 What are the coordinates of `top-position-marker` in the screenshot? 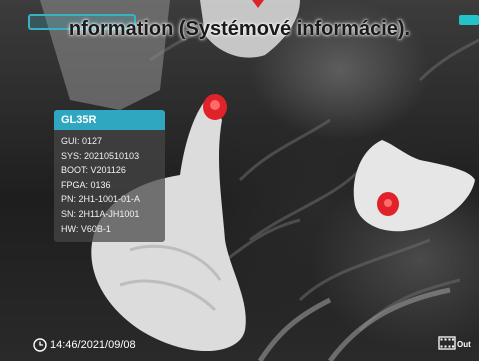 It's located at (258, 4).